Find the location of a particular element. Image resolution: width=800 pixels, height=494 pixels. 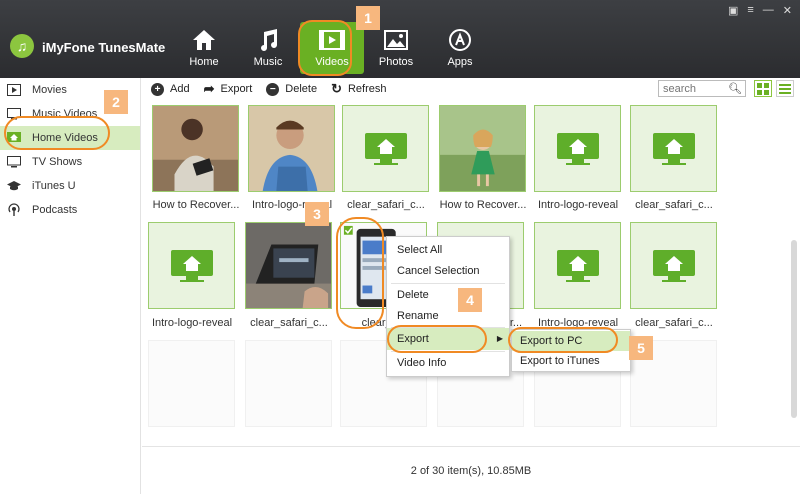

submenu-arrow-icon: ▶ is located at coordinates (499, 338).